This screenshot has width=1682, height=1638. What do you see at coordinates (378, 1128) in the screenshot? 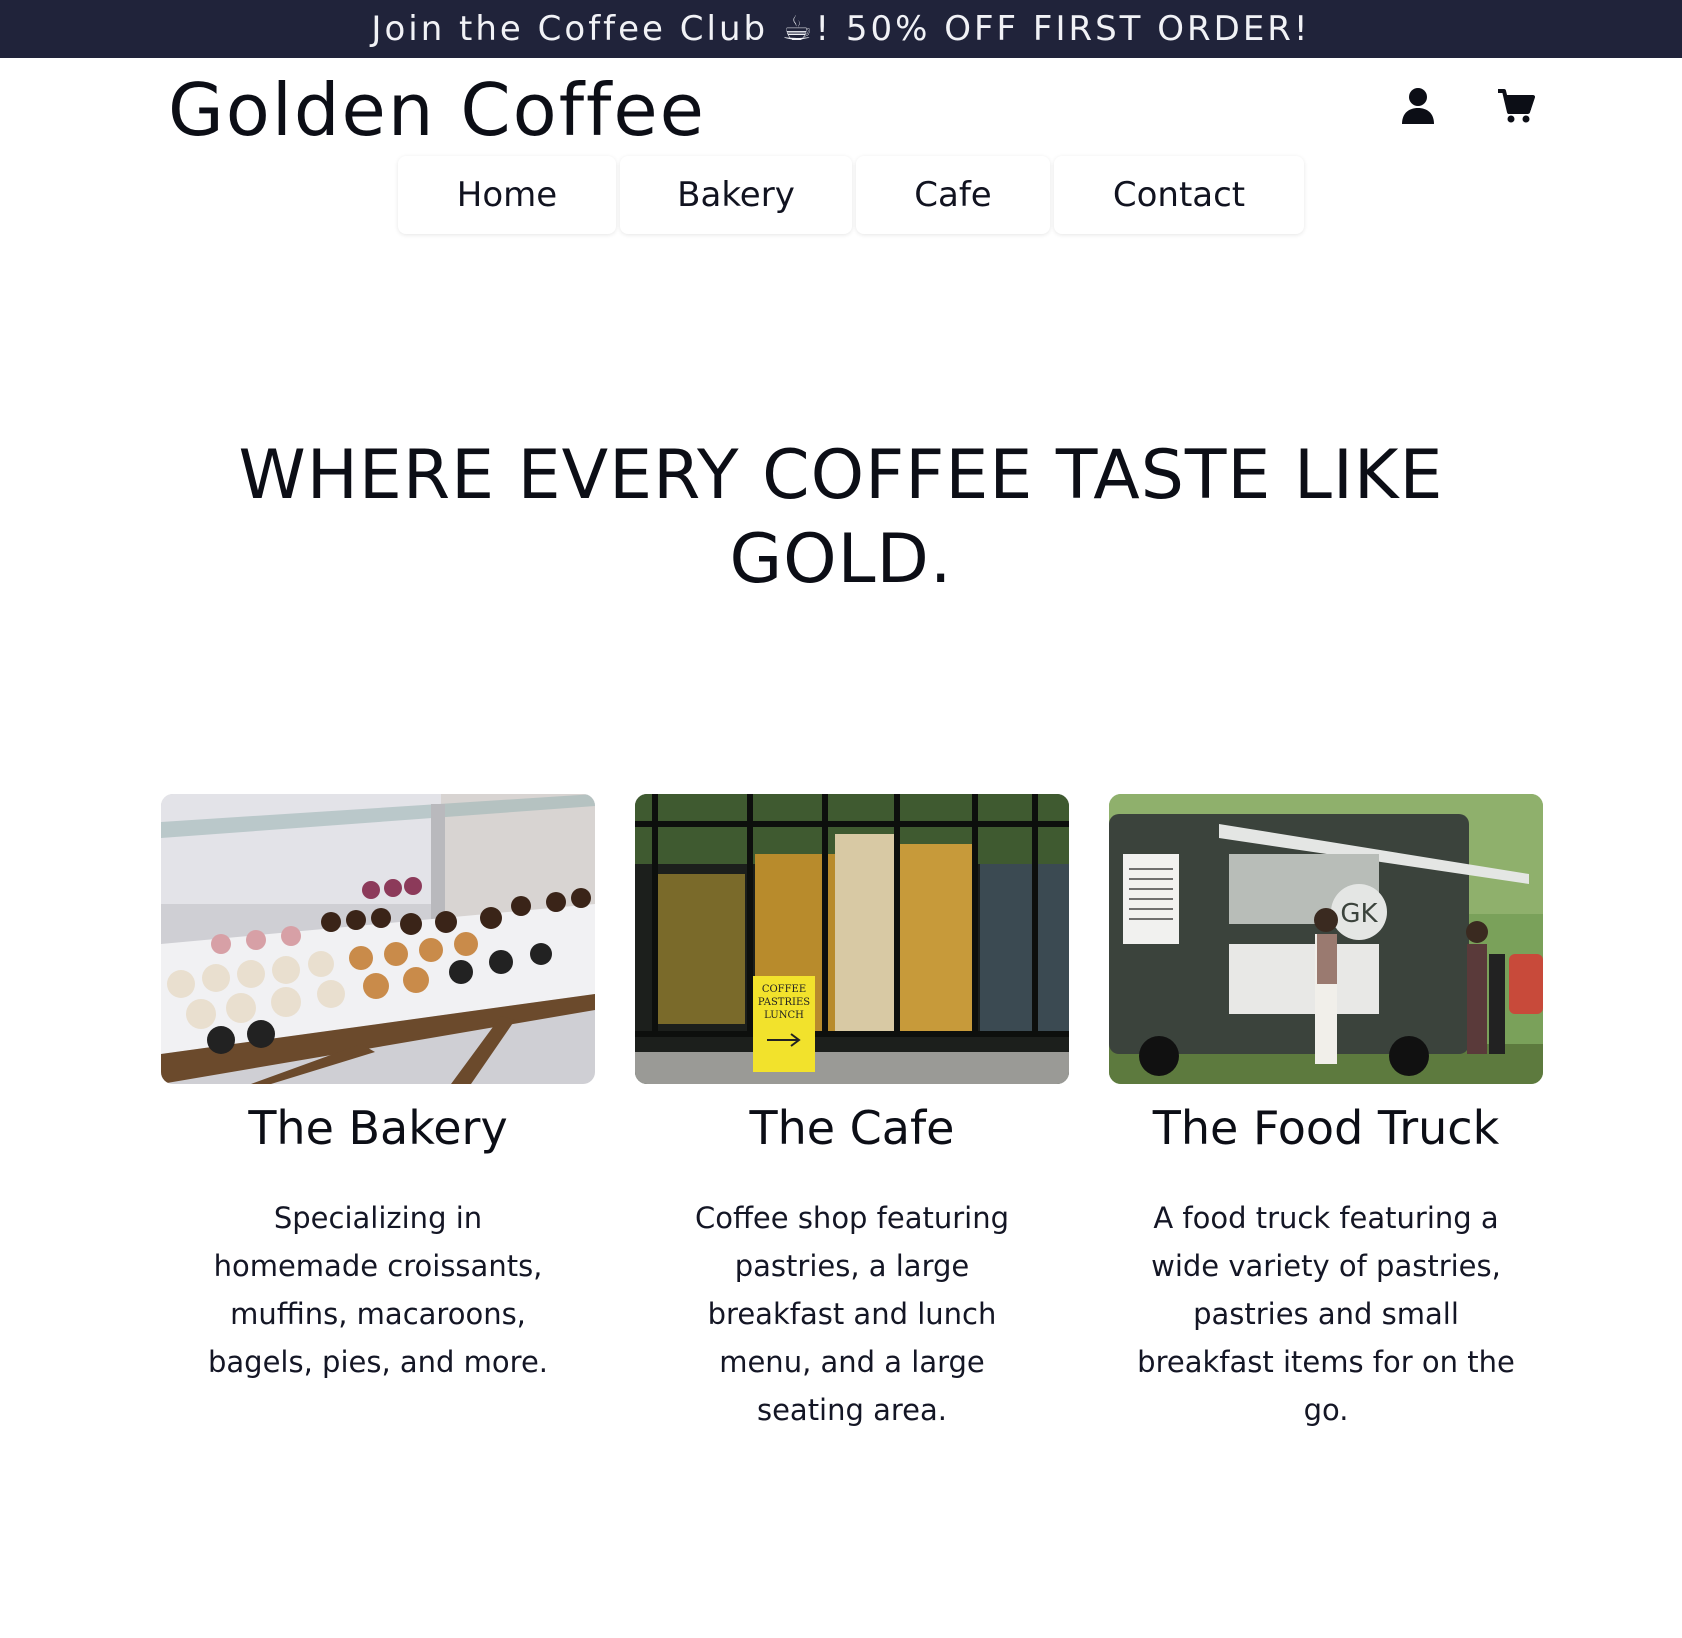
I see `card-title: The Bakery` at bounding box center [378, 1128].